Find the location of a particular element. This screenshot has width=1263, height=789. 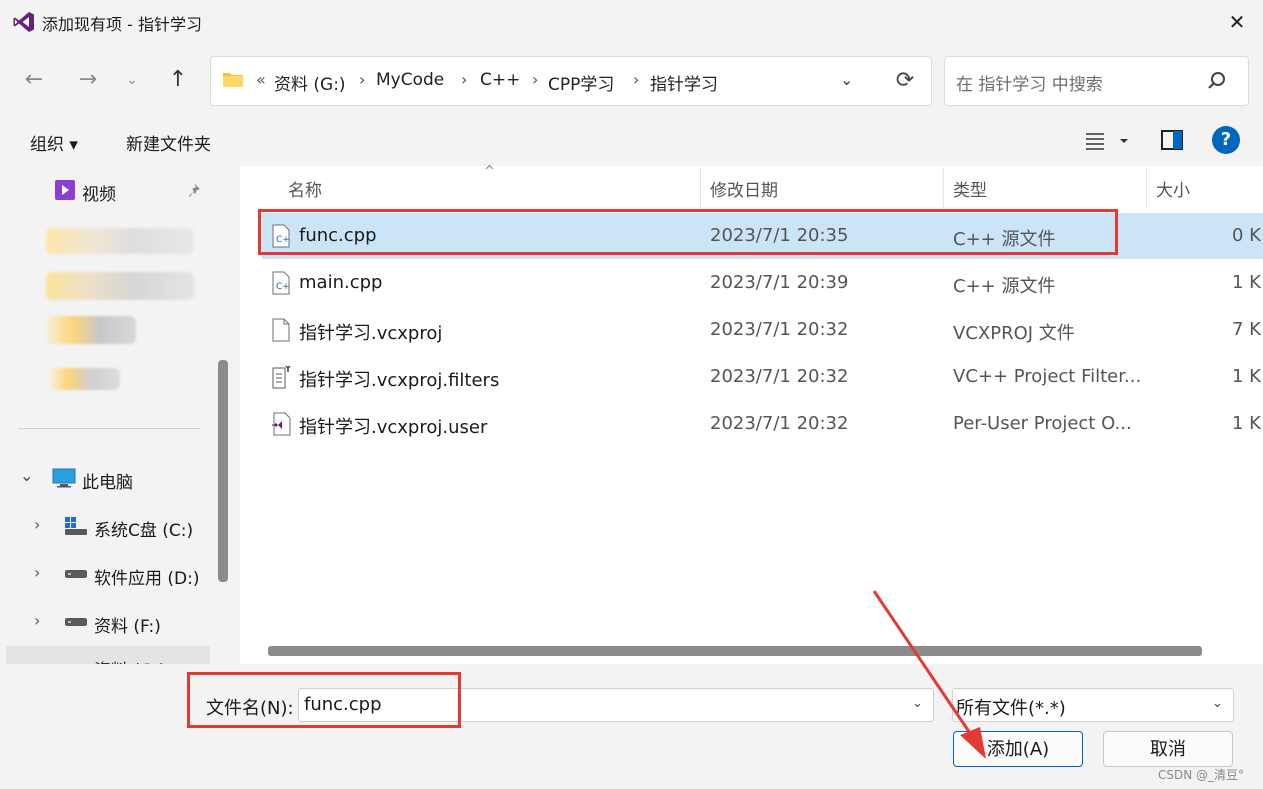

annotation-arrow-icon is located at coordinates (929, 674).